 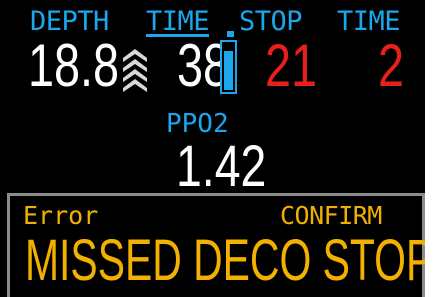 What do you see at coordinates (369, 21) in the screenshot?
I see `stop-time-label: TIME` at bounding box center [369, 21].